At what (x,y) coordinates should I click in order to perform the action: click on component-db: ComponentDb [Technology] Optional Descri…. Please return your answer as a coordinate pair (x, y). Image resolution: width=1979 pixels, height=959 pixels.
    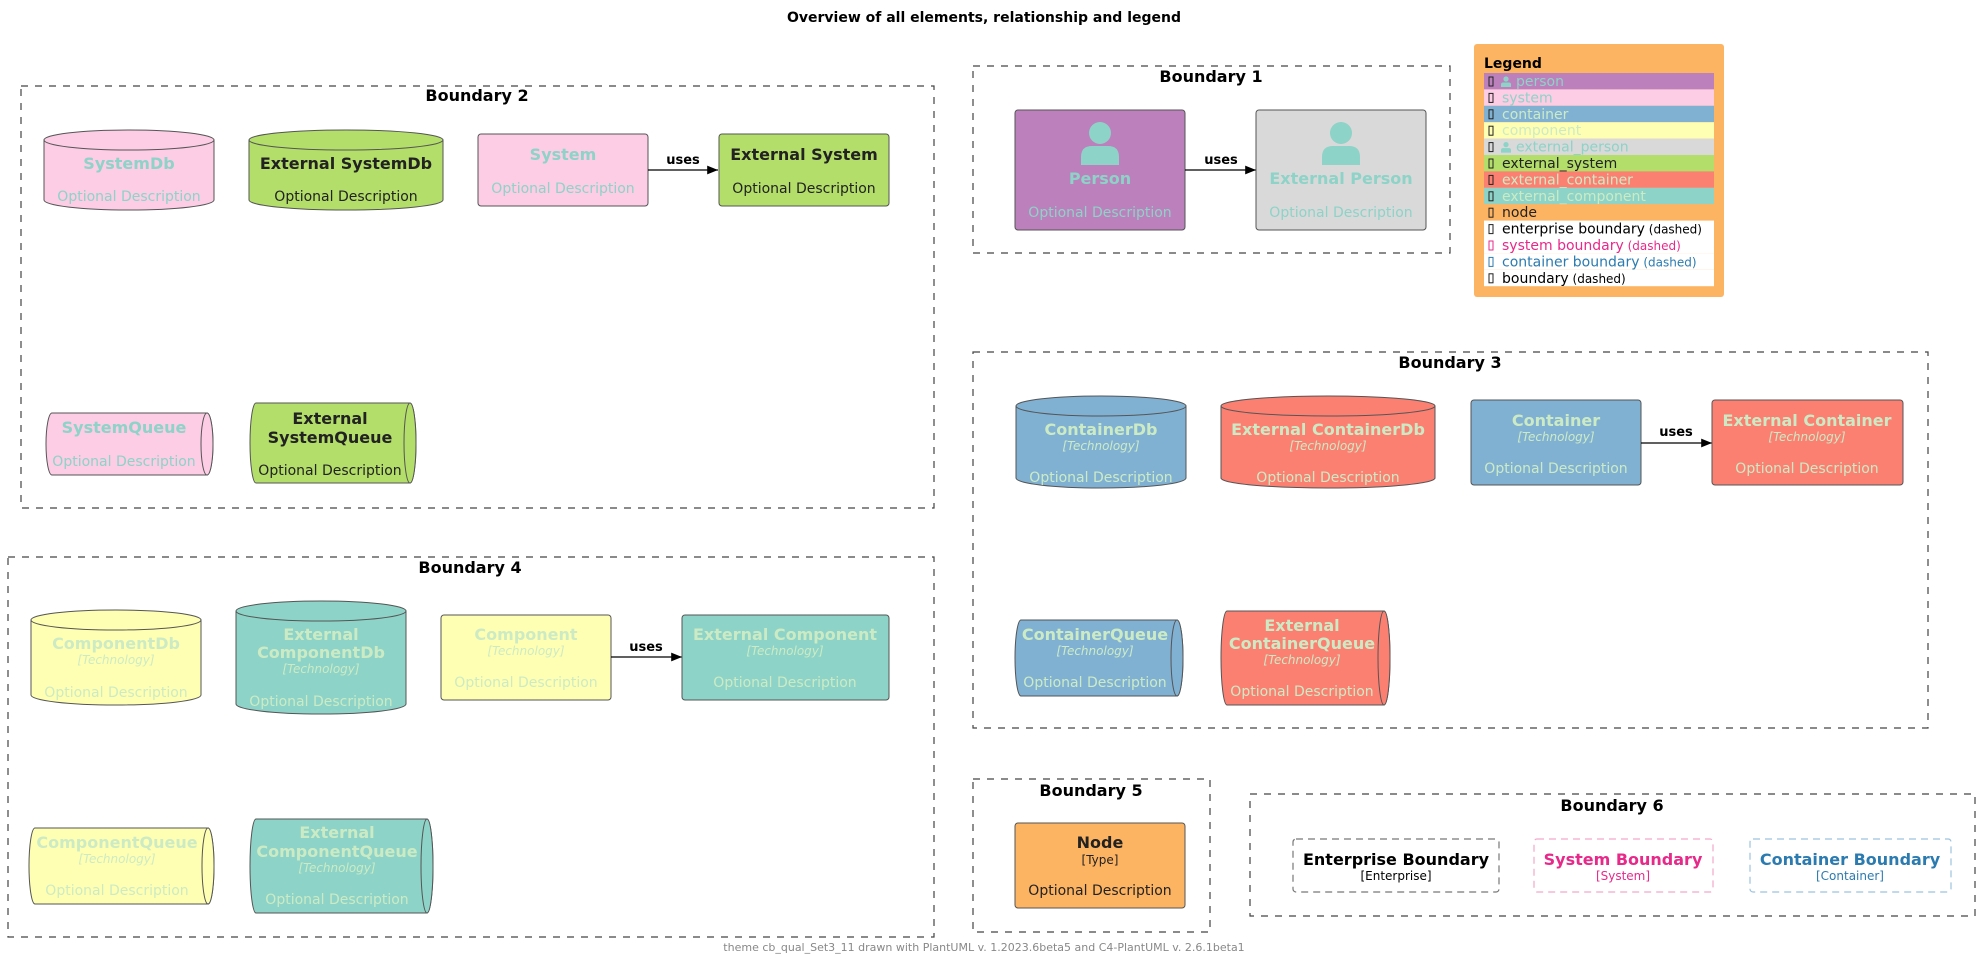
    Looking at the image, I should click on (116, 657).